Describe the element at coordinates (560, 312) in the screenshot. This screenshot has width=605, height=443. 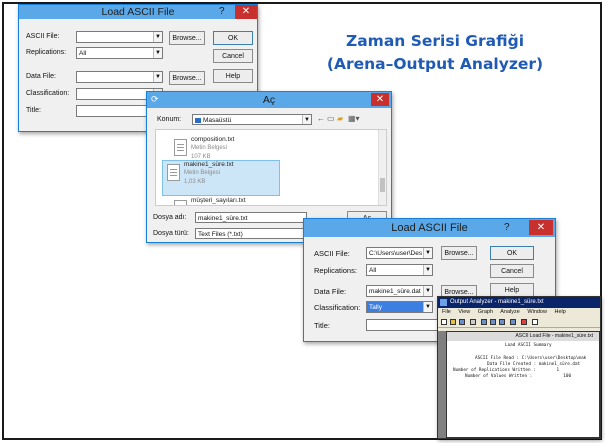
I see `menu-help: Help` at that location.